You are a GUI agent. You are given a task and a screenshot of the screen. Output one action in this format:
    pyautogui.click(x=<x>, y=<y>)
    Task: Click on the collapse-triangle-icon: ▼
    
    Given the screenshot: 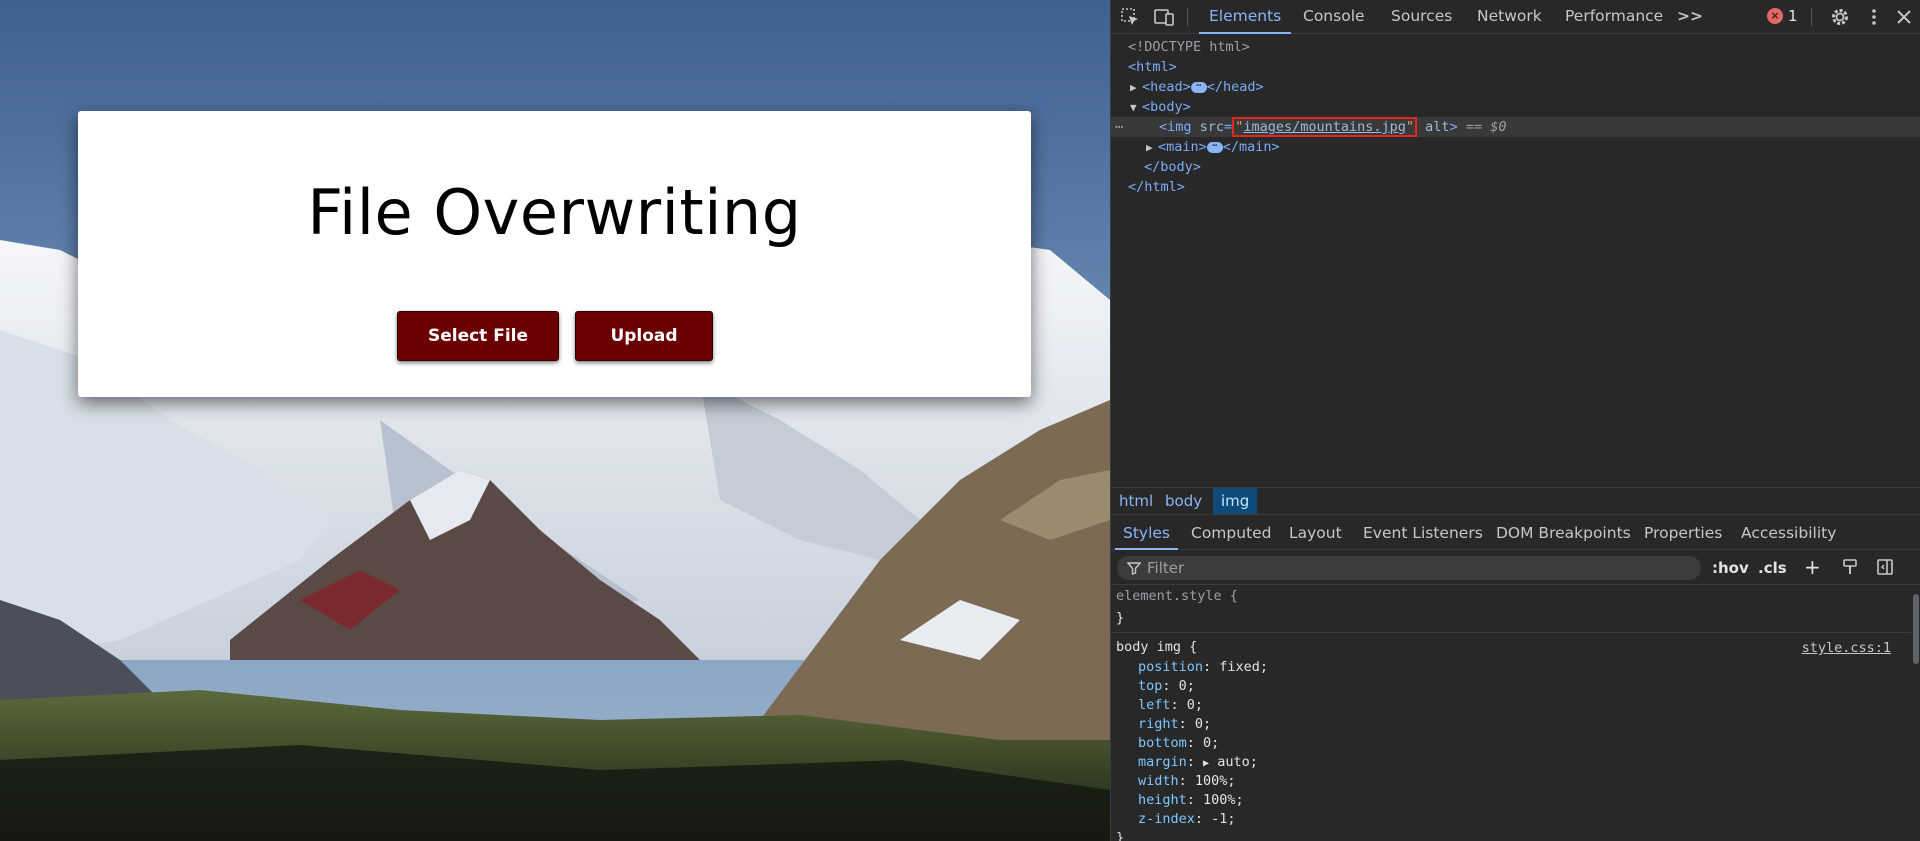 What is the action you would take?
    pyautogui.click(x=1136, y=108)
    